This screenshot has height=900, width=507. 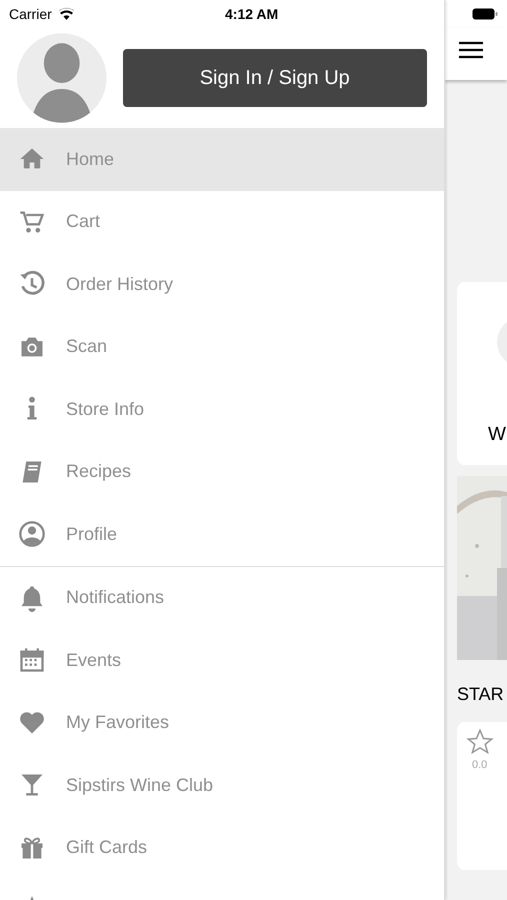 I want to click on menu-label: Recipes, so click(x=99, y=472).